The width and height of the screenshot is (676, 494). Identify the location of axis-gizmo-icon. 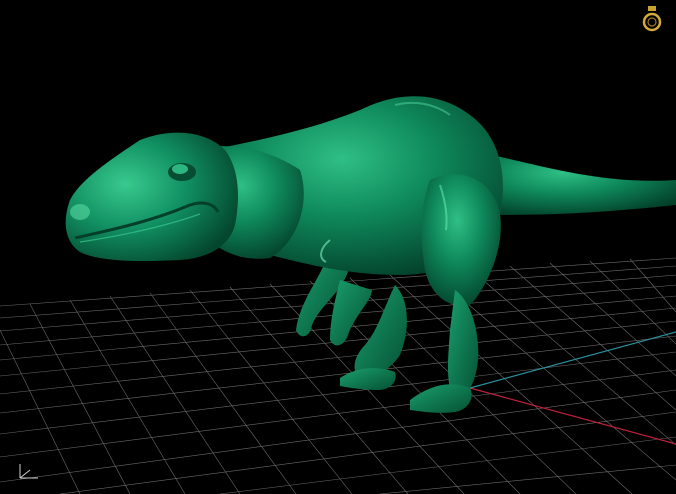
(28, 472).